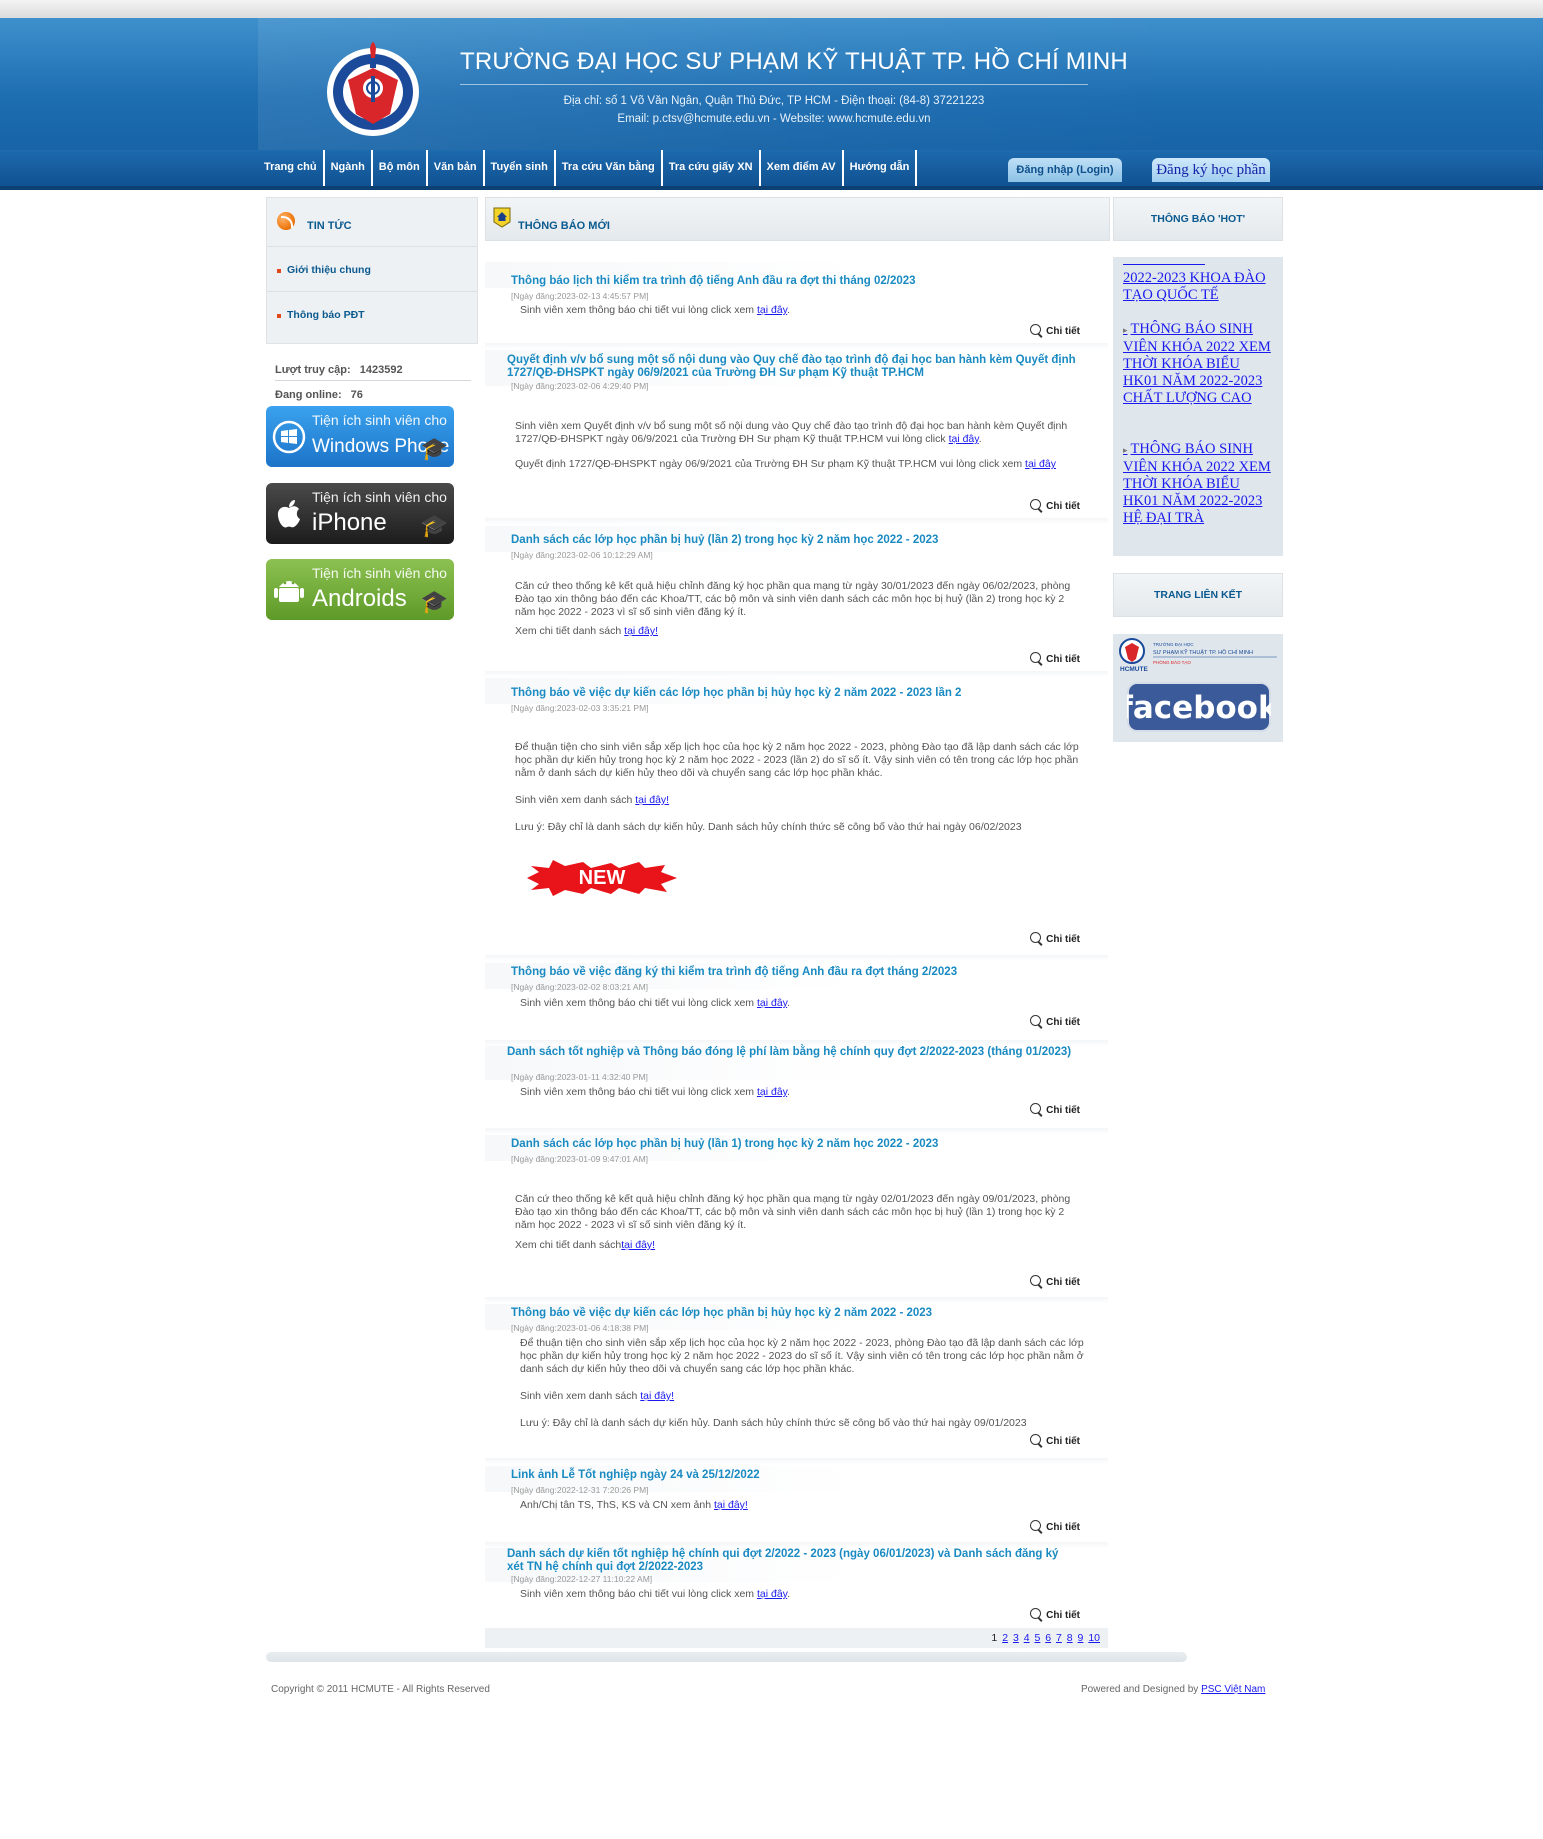  What do you see at coordinates (712, 168) in the screenshot?
I see `nav-item-certificate-lookup: Tra cứu giấy XN` at bounding box center [712, 168].